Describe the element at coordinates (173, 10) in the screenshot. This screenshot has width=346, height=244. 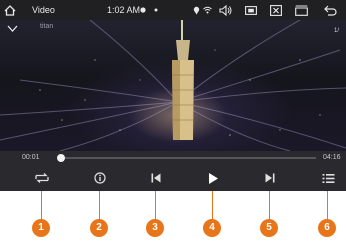
I see `status-bar: Video 1:02 AM` at that location.